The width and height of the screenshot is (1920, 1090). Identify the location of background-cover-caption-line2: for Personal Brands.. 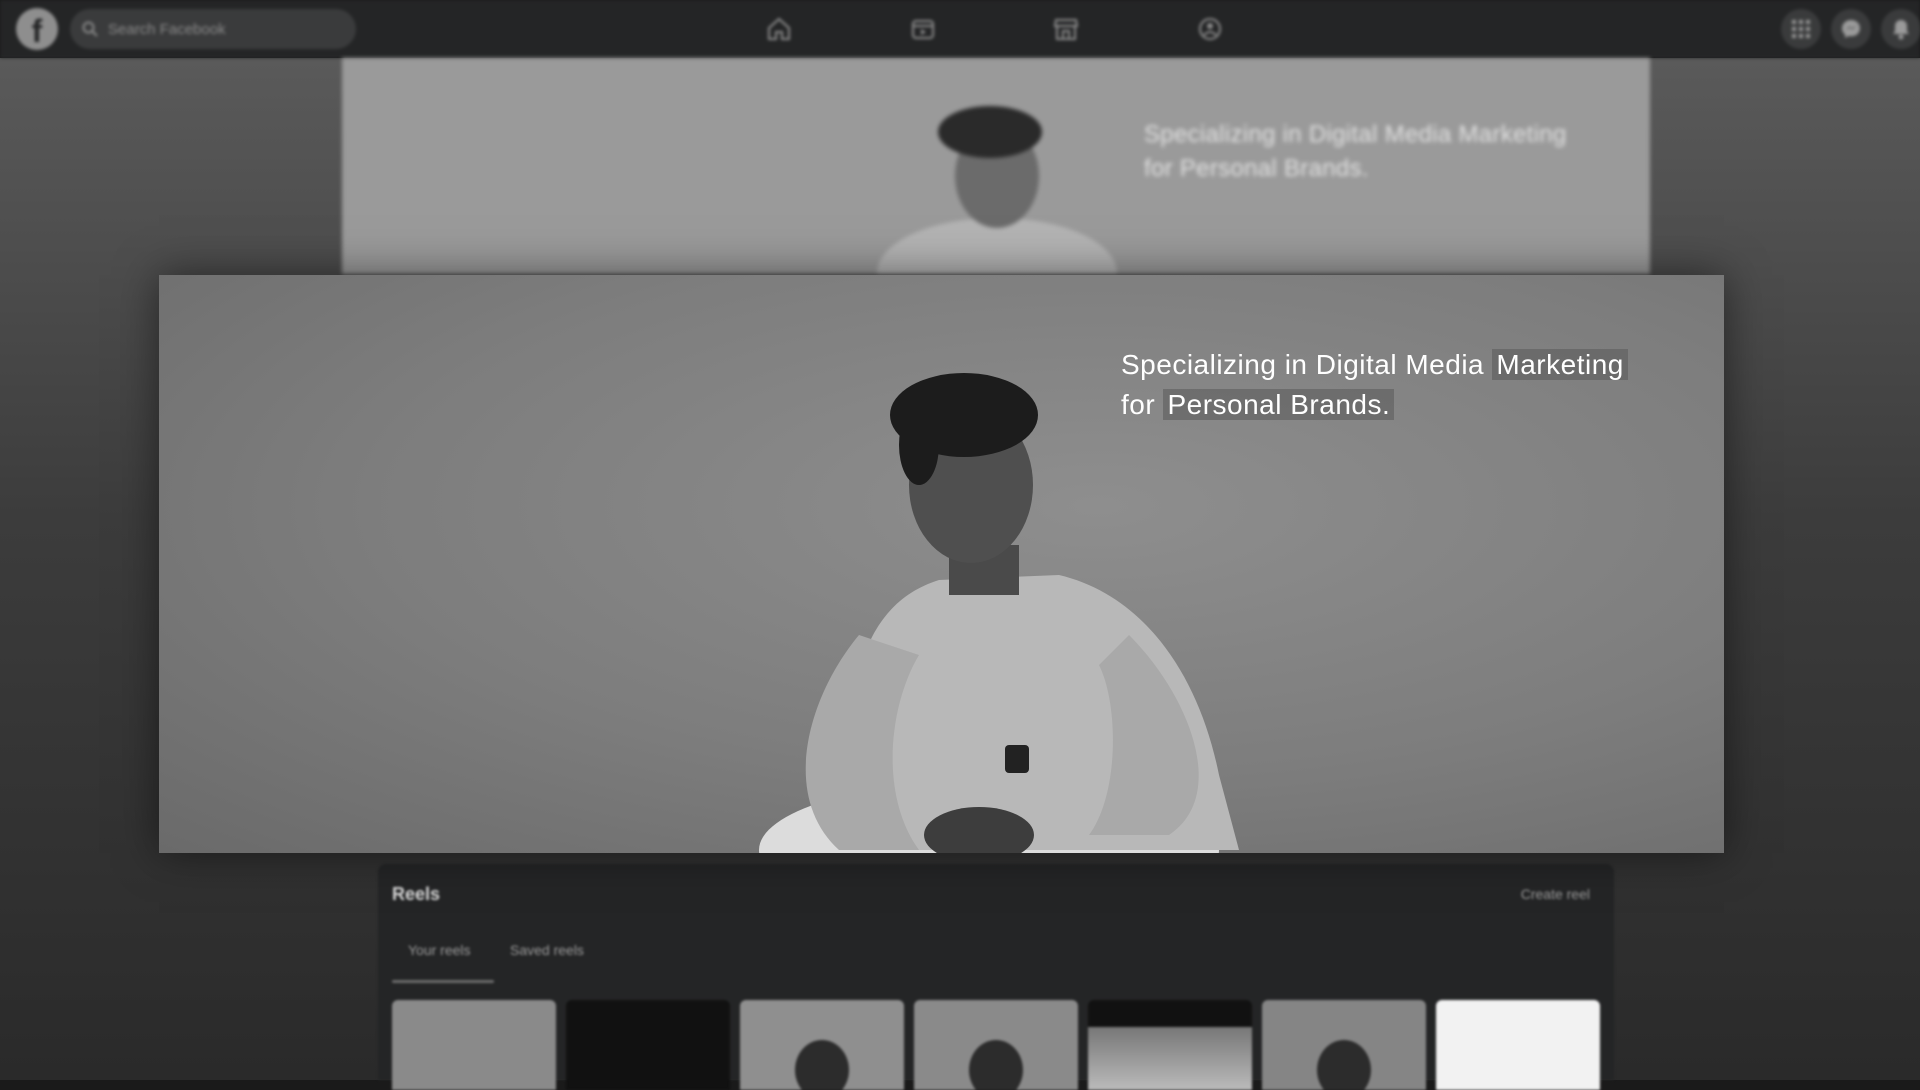
(1256, 168).